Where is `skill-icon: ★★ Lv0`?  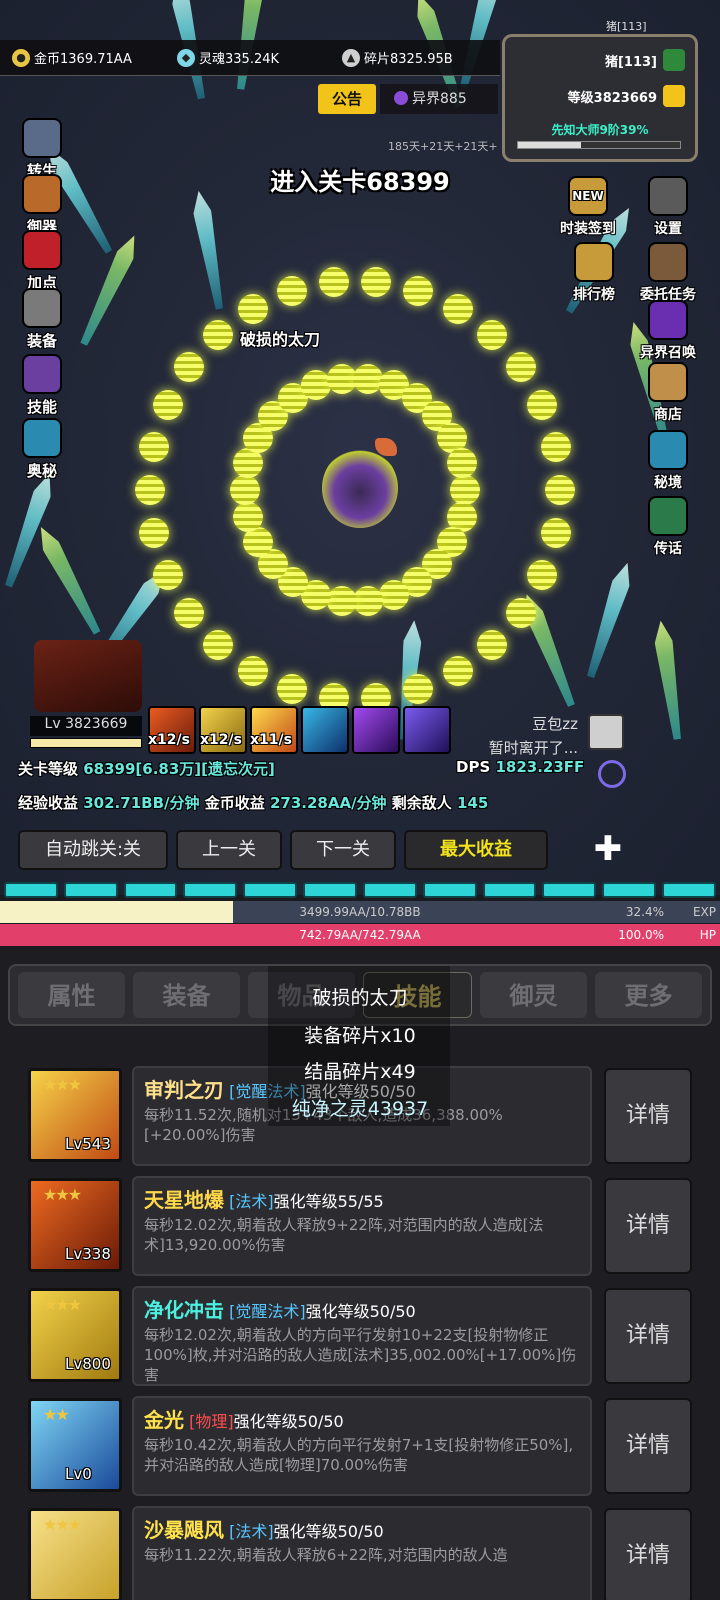
skill-icon: ★★ Lv0 is located at coordinates (75, 1445).